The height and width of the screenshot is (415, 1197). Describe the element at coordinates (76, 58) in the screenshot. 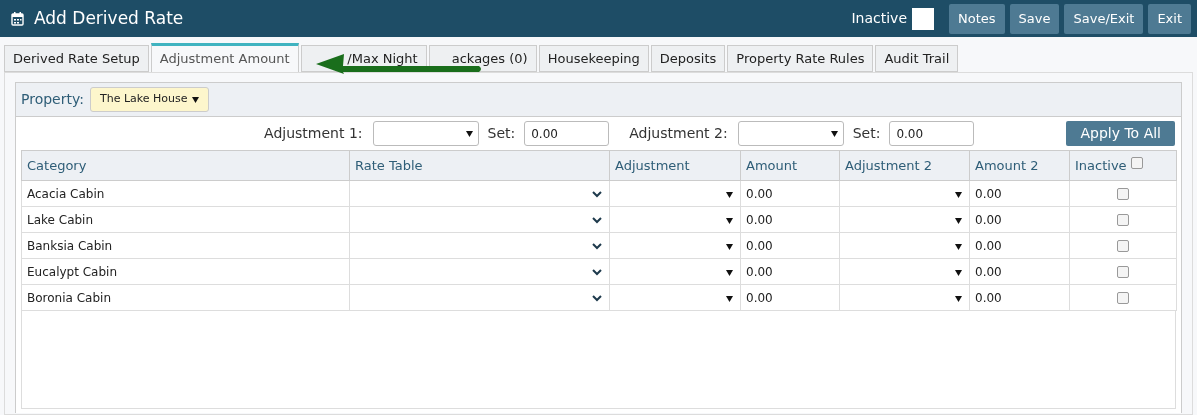

I see `tab: Derived Rate Setup` at that location.